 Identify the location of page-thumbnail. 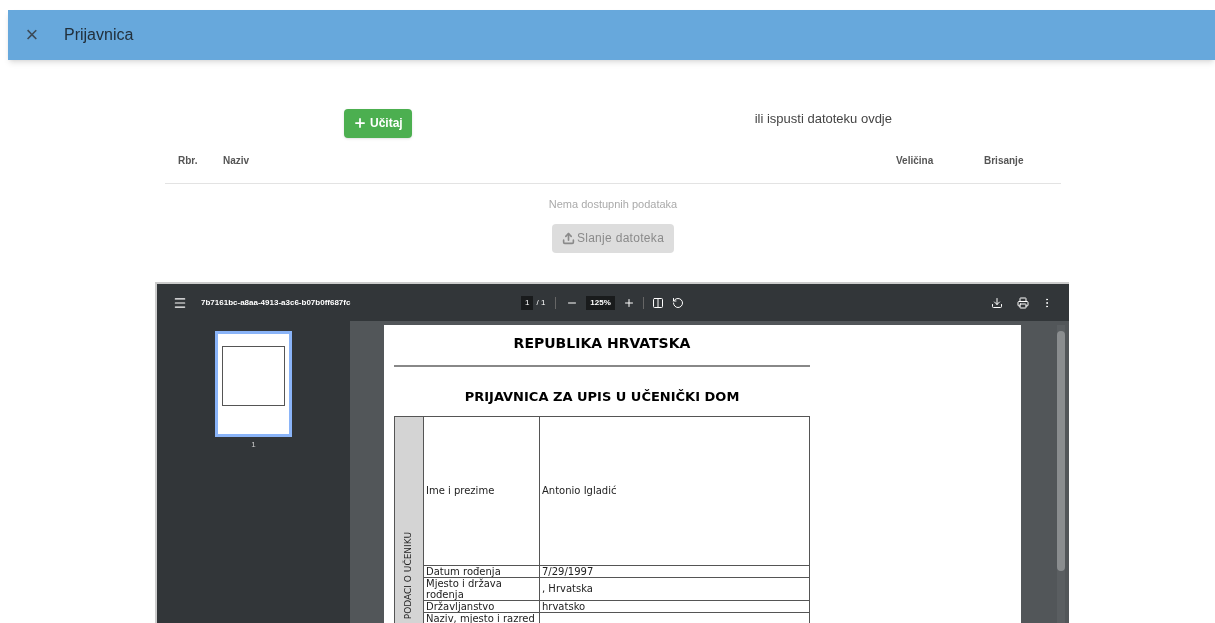
(253, 384).